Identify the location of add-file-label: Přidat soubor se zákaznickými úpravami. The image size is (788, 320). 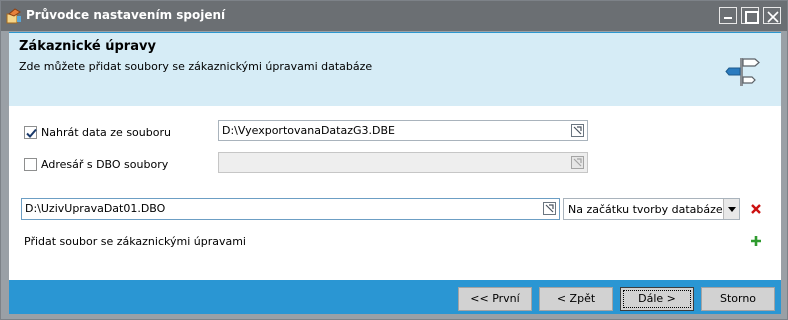
(135, 241).